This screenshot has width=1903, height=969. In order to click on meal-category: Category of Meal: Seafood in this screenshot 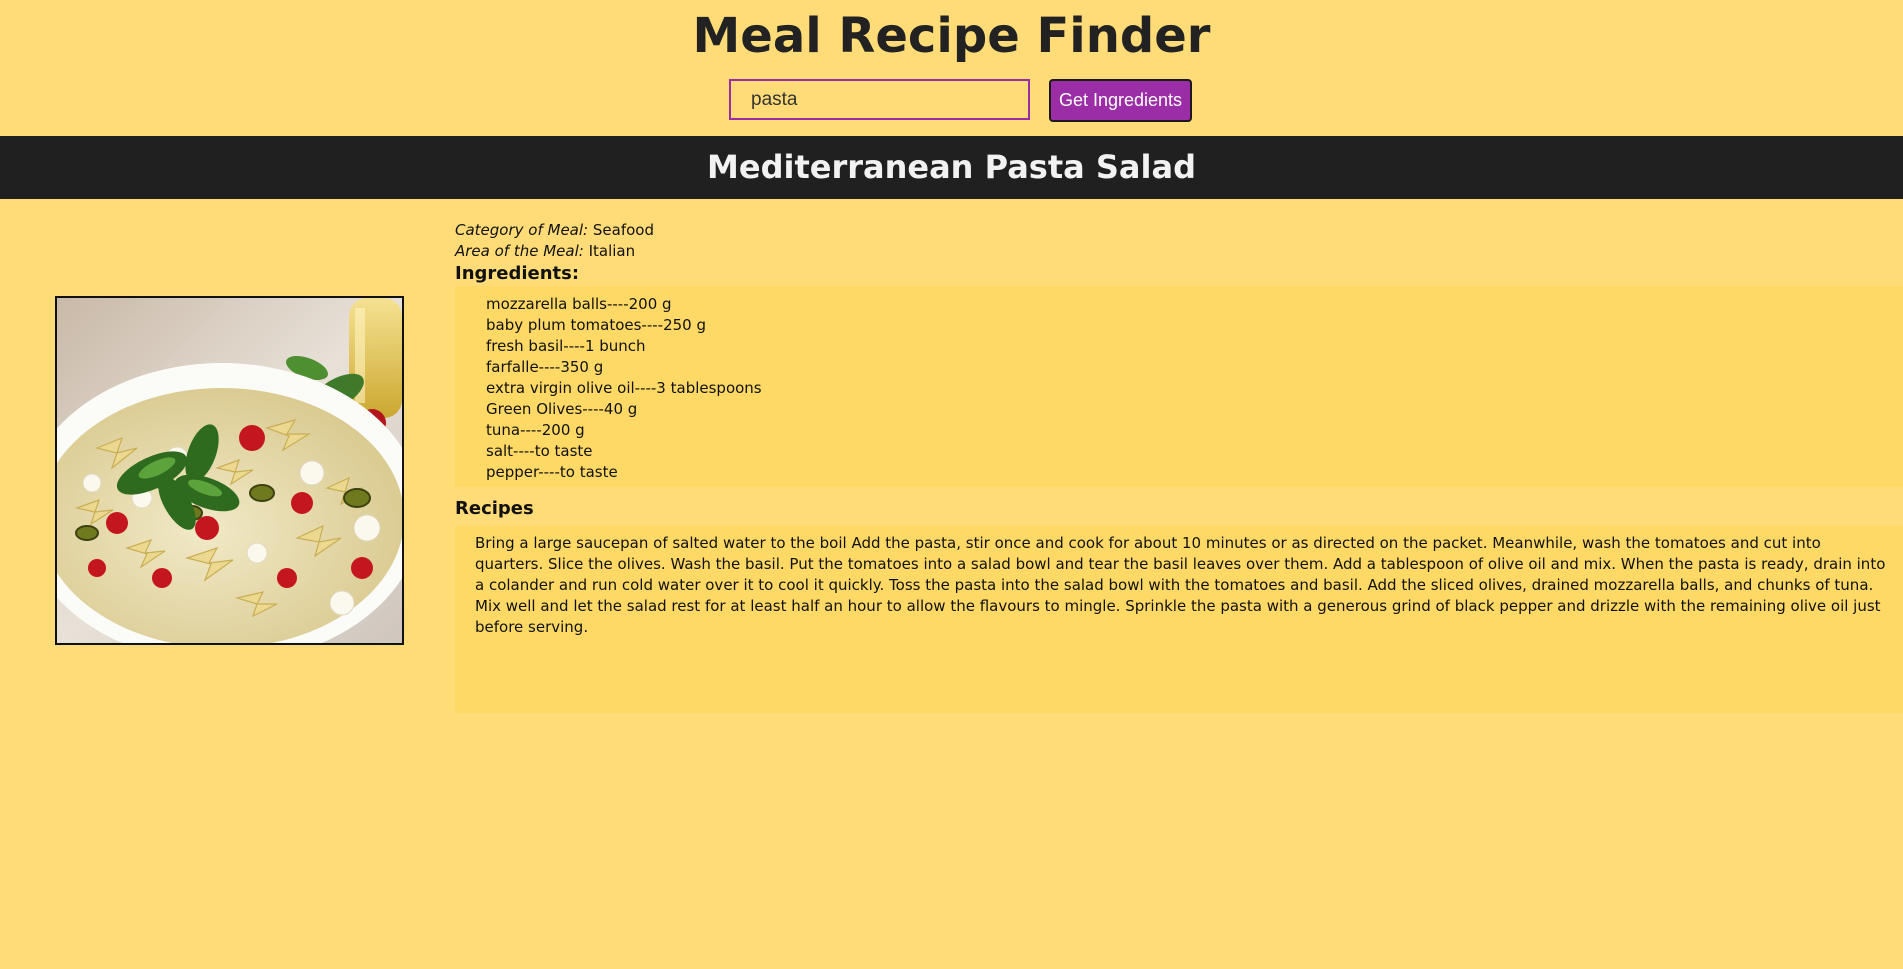, I will do `click(1179, 230)`.